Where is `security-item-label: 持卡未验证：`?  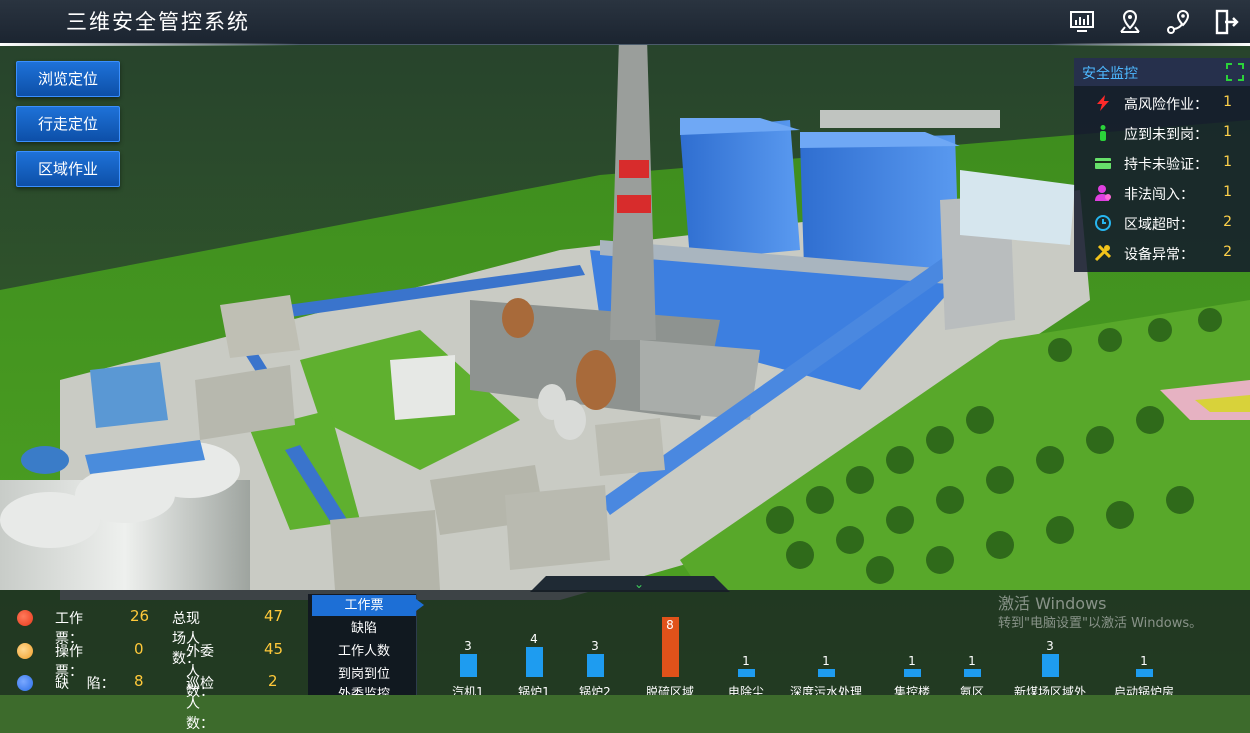 security-item-label: 持卡未验证： is located at coordinates (1166, 165).